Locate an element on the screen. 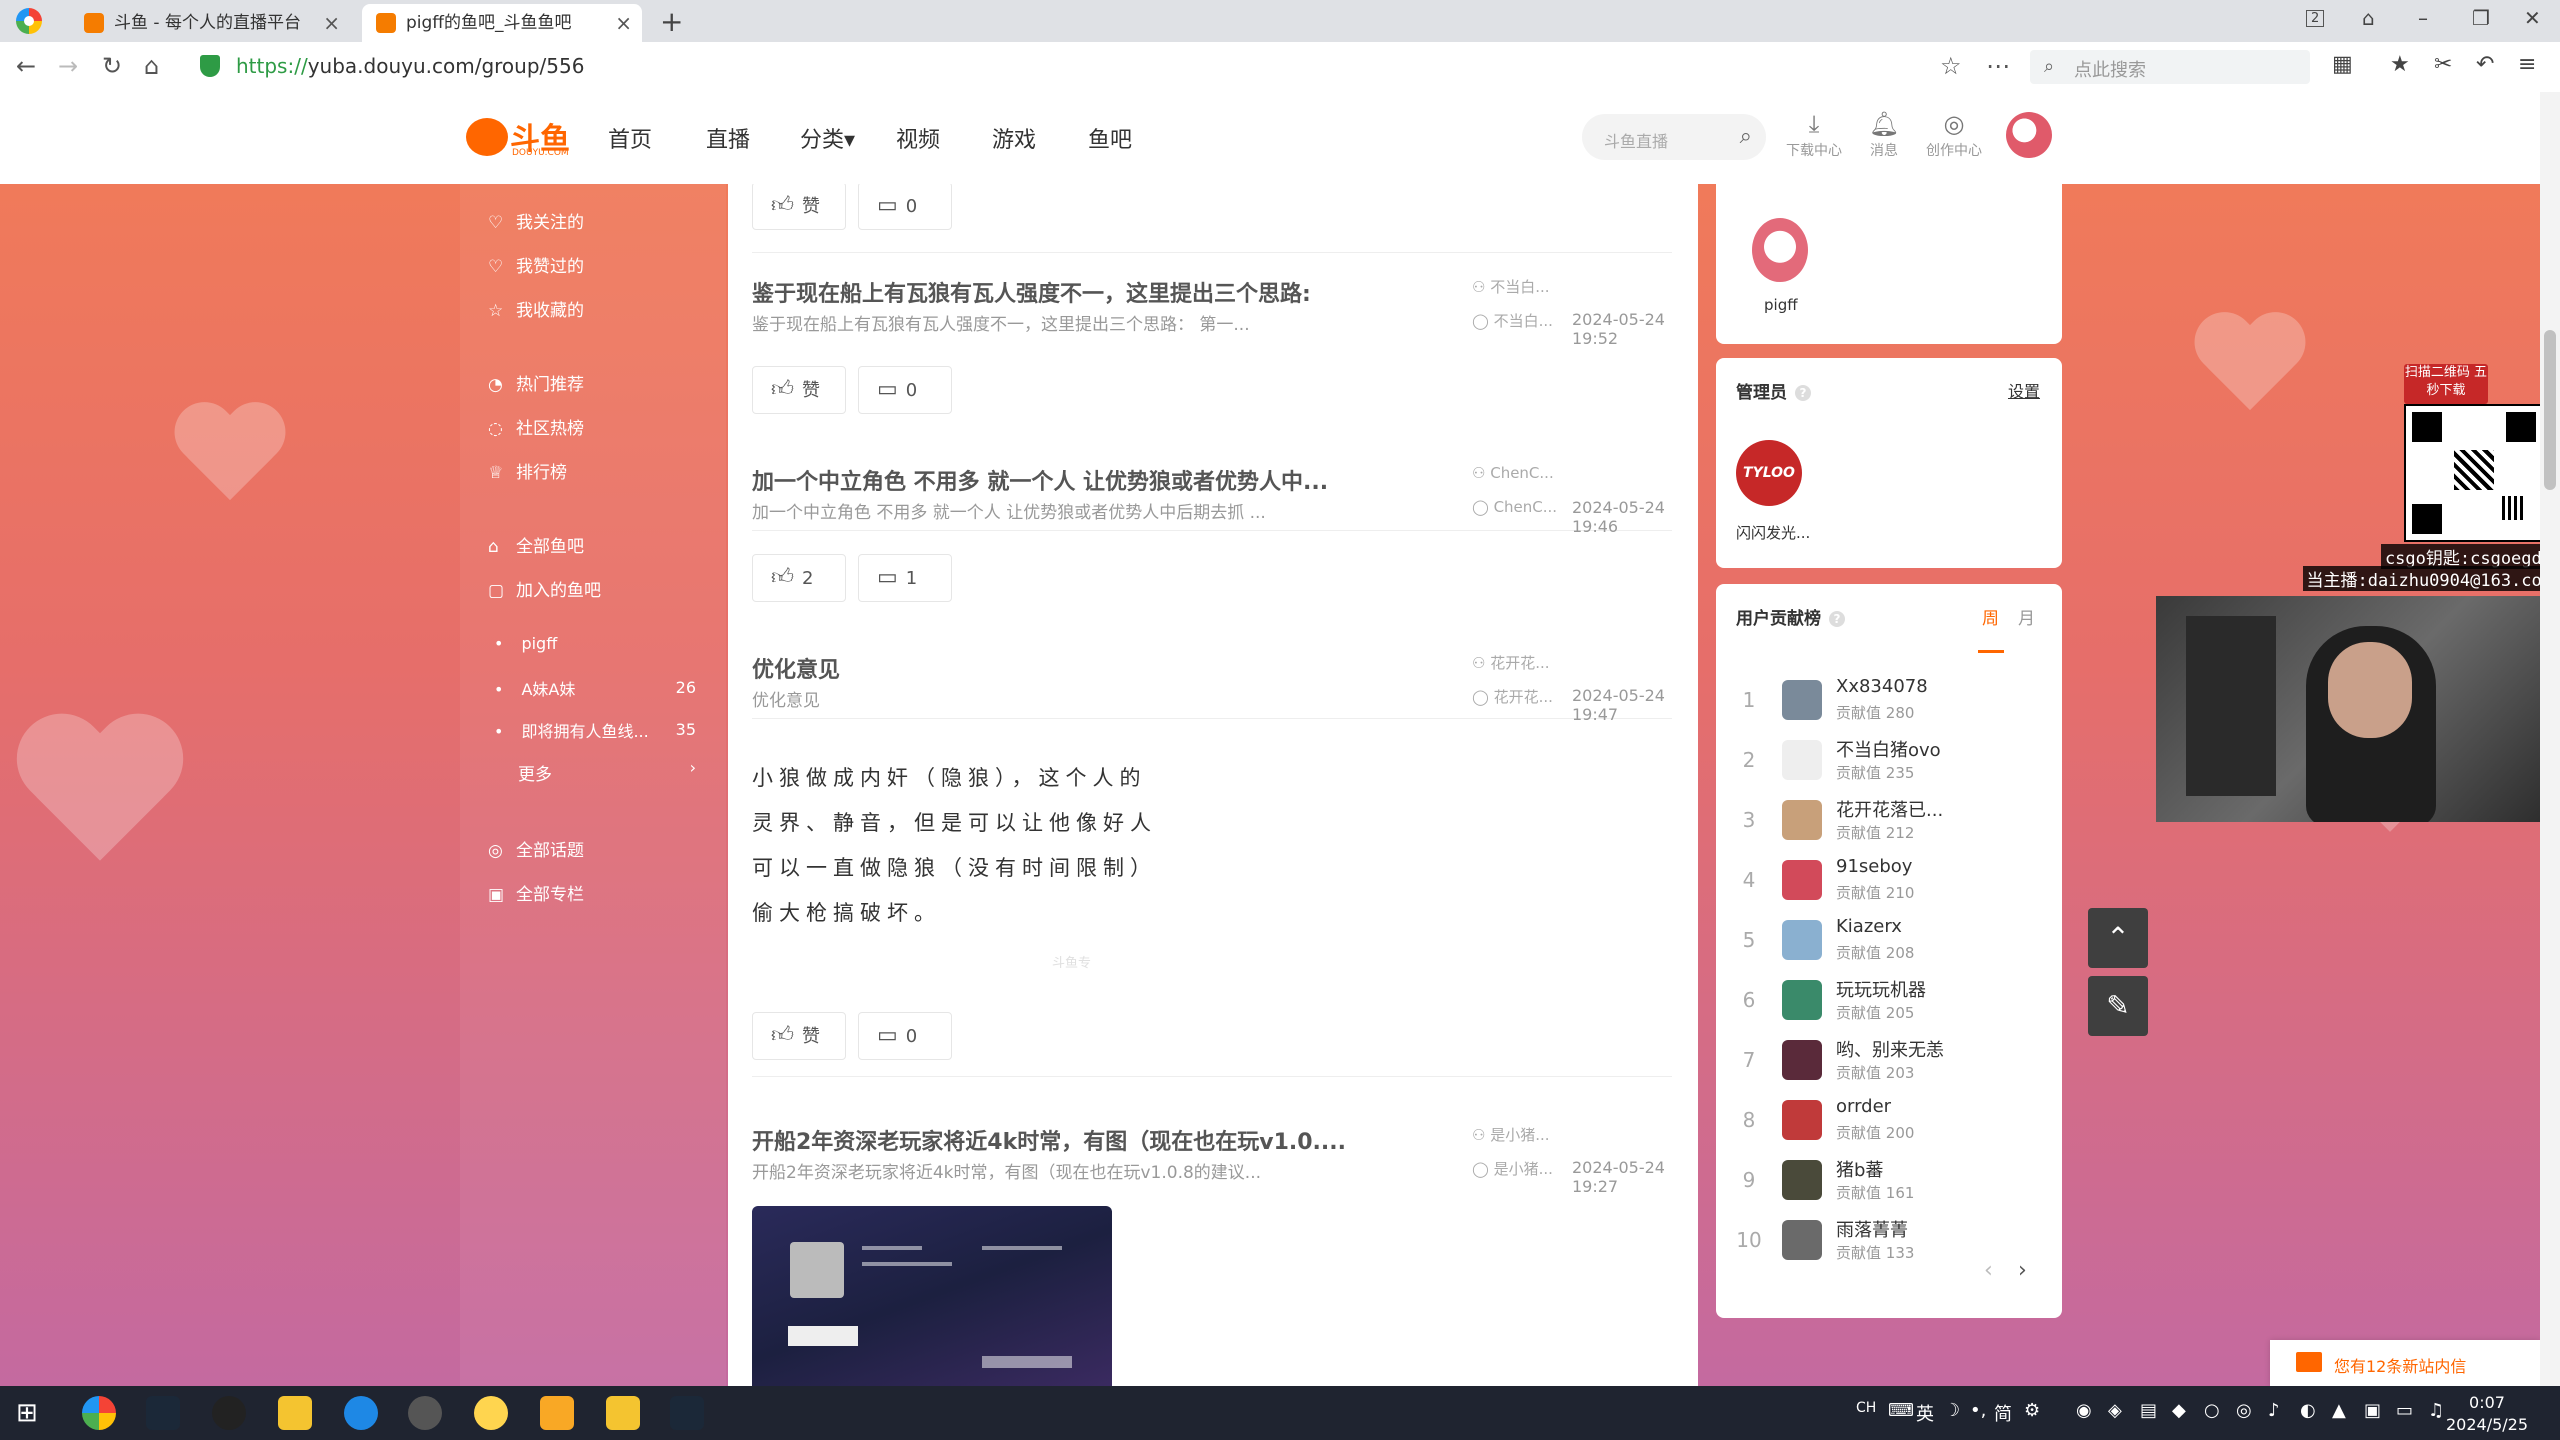 This screenshot has width=2560, height=1440. site-search-input: 斗鱼直播 ⌕ is located at coordinates (1674, 137).